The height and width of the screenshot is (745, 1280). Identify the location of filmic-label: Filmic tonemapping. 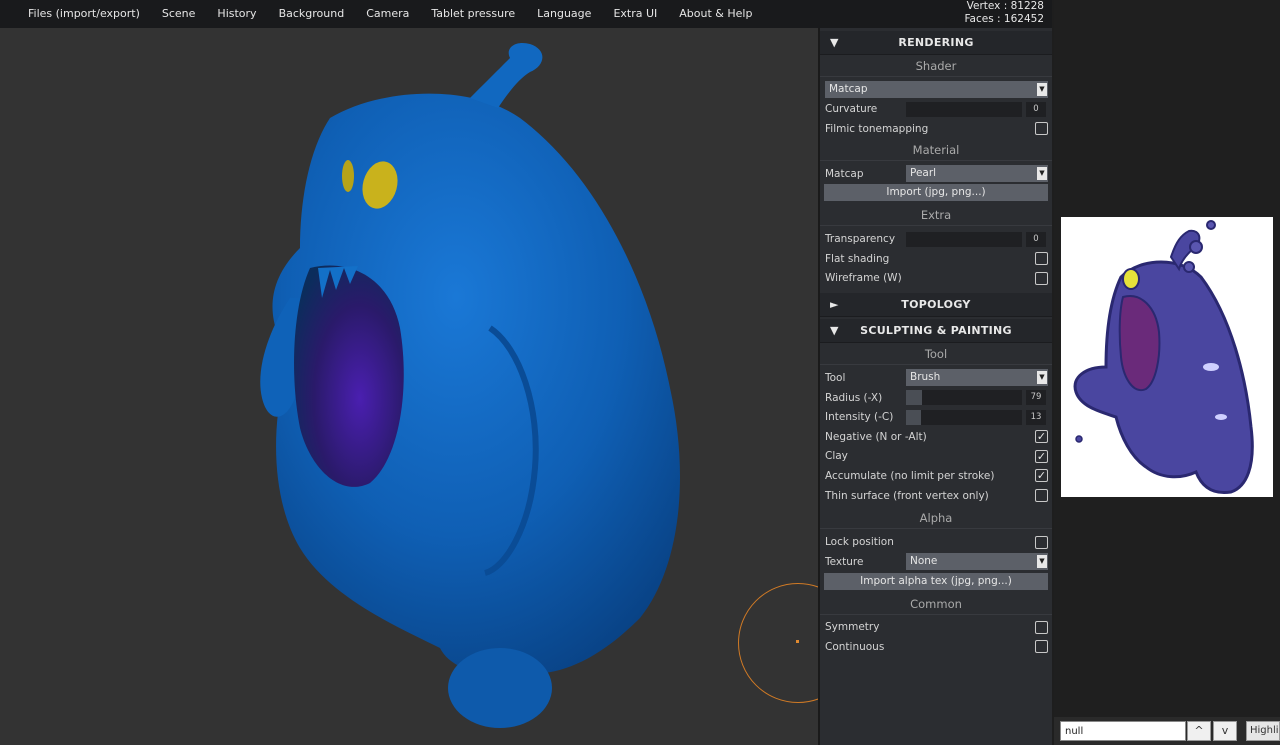
(877, 128).